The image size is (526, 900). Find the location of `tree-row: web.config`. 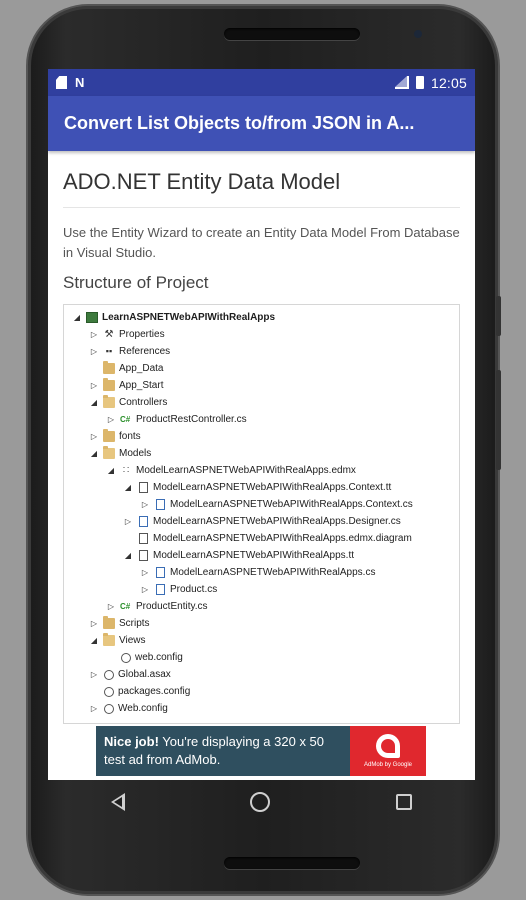

tree-row: web.config is located at coordinates (261, 657).